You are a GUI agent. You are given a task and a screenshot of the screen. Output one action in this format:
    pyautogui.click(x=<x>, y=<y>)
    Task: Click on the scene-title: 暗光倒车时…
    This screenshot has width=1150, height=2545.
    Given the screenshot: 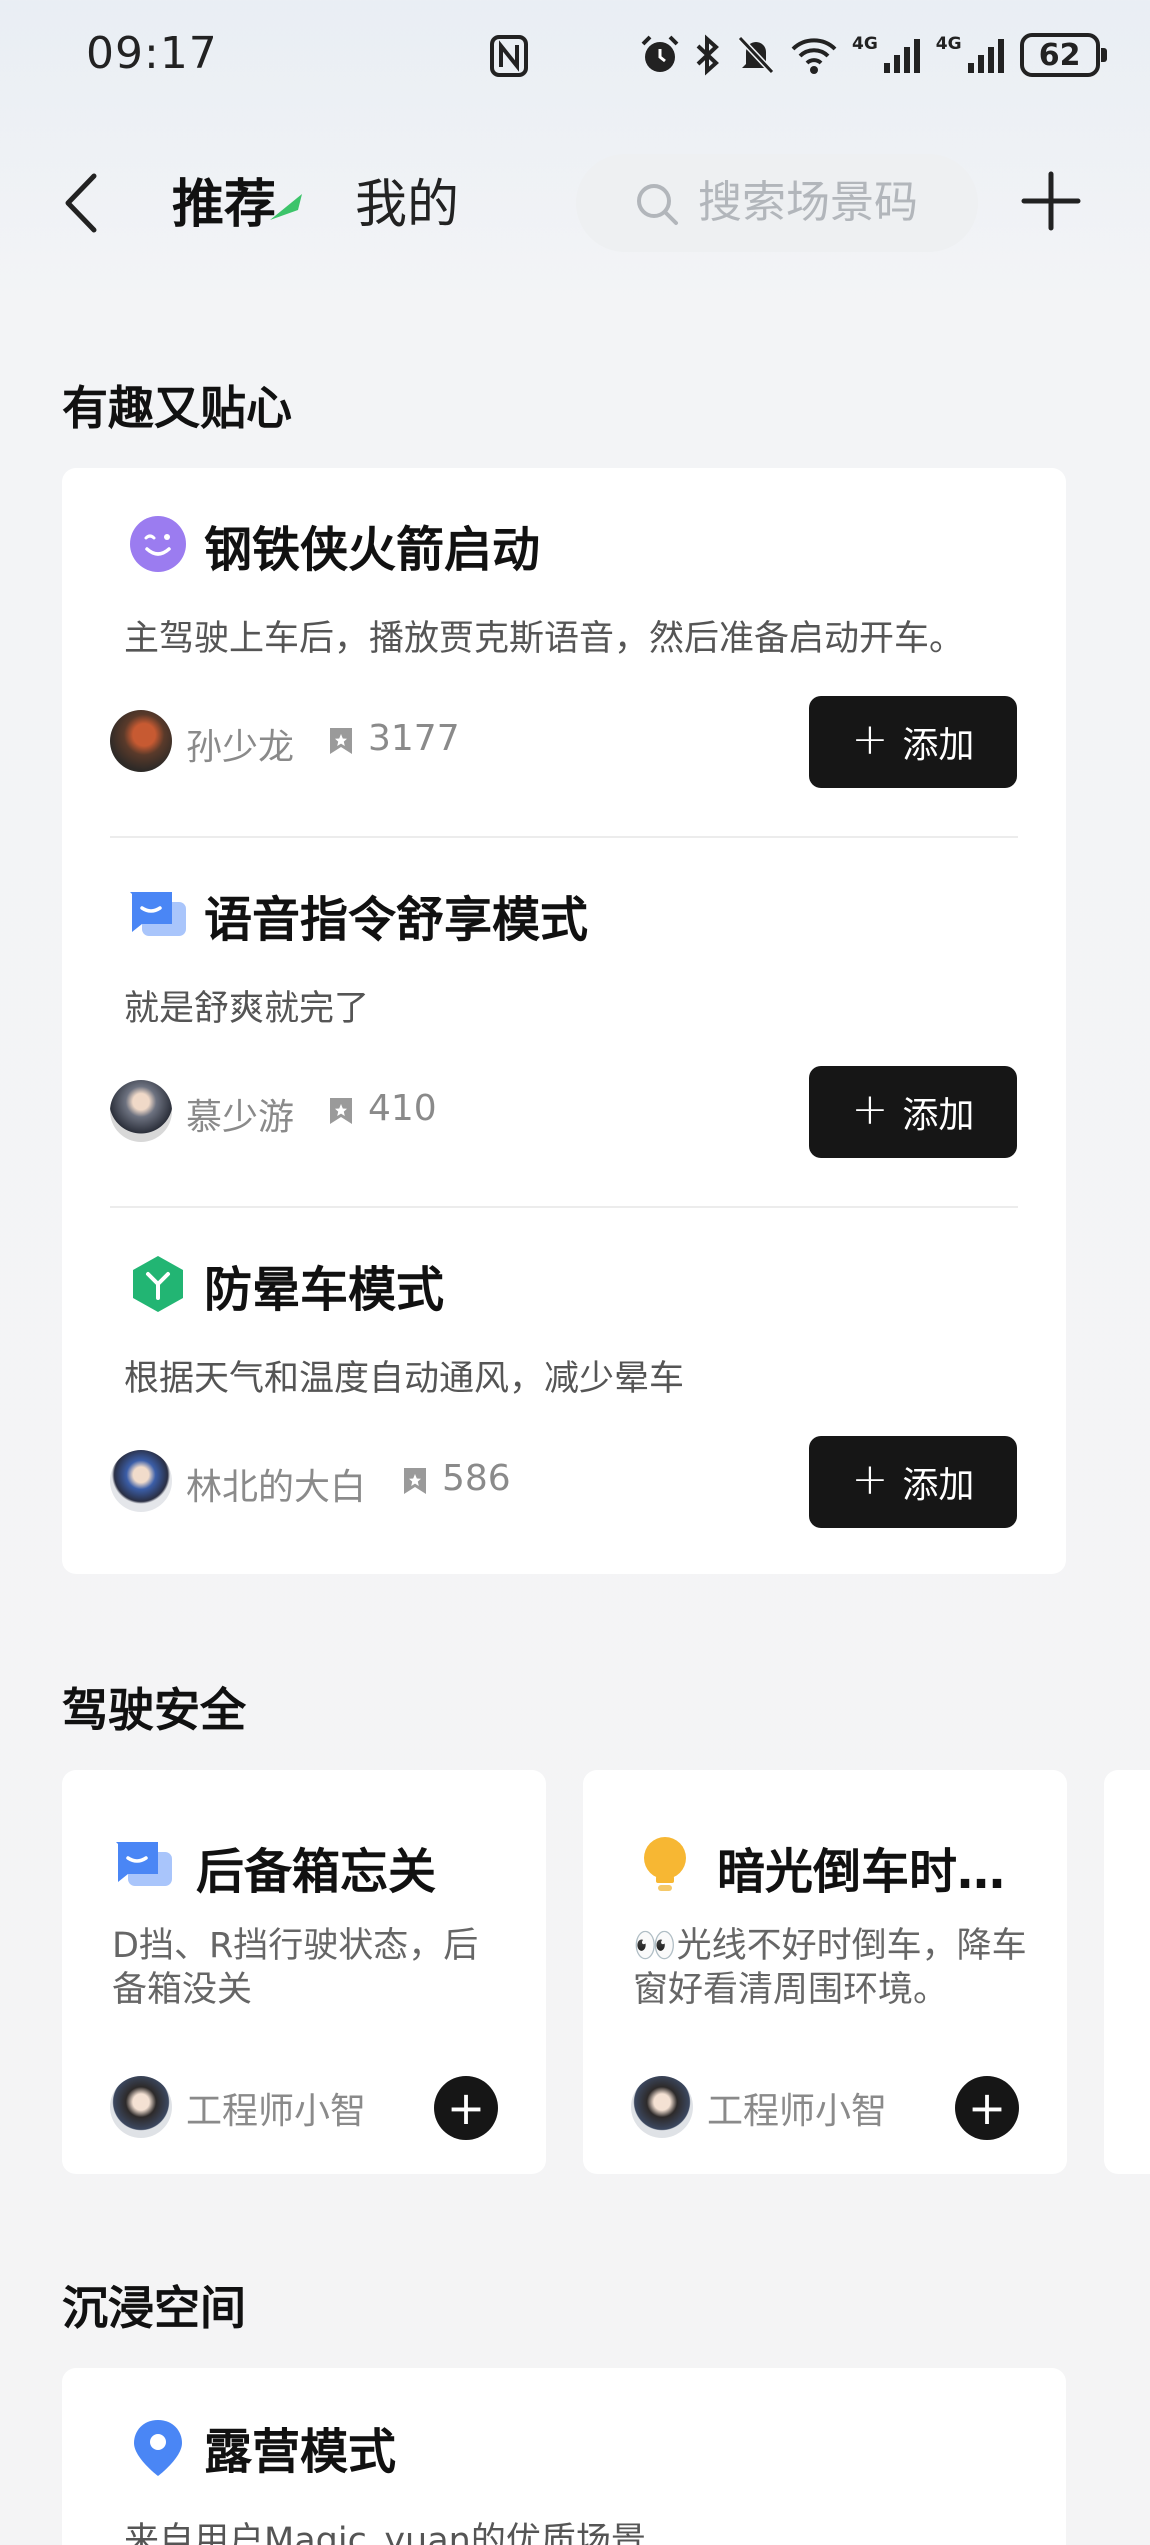 What is the action you would take?
    pyautogui.click(x=861, y=1872)
    